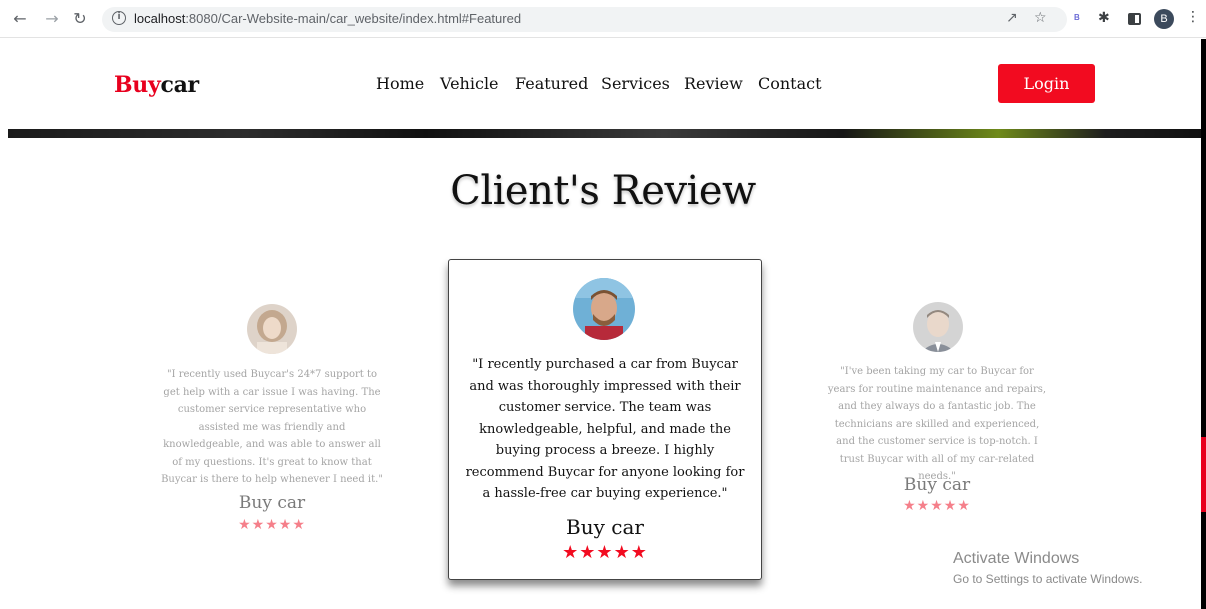  What do you see at coordinates (1040, 18) in the screenshot?
I see `bookmark-star-icon: ☆` at bounding box center [1040, 18].